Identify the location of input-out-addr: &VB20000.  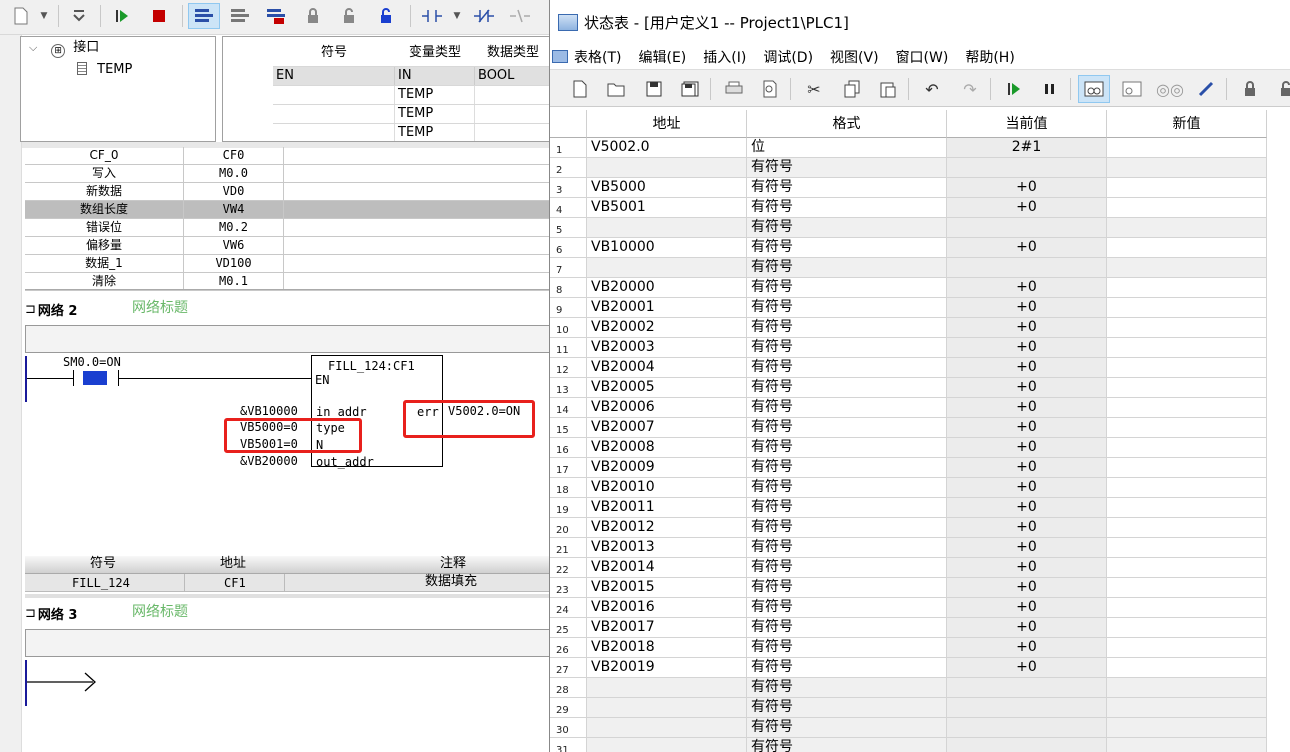
(269, 461).